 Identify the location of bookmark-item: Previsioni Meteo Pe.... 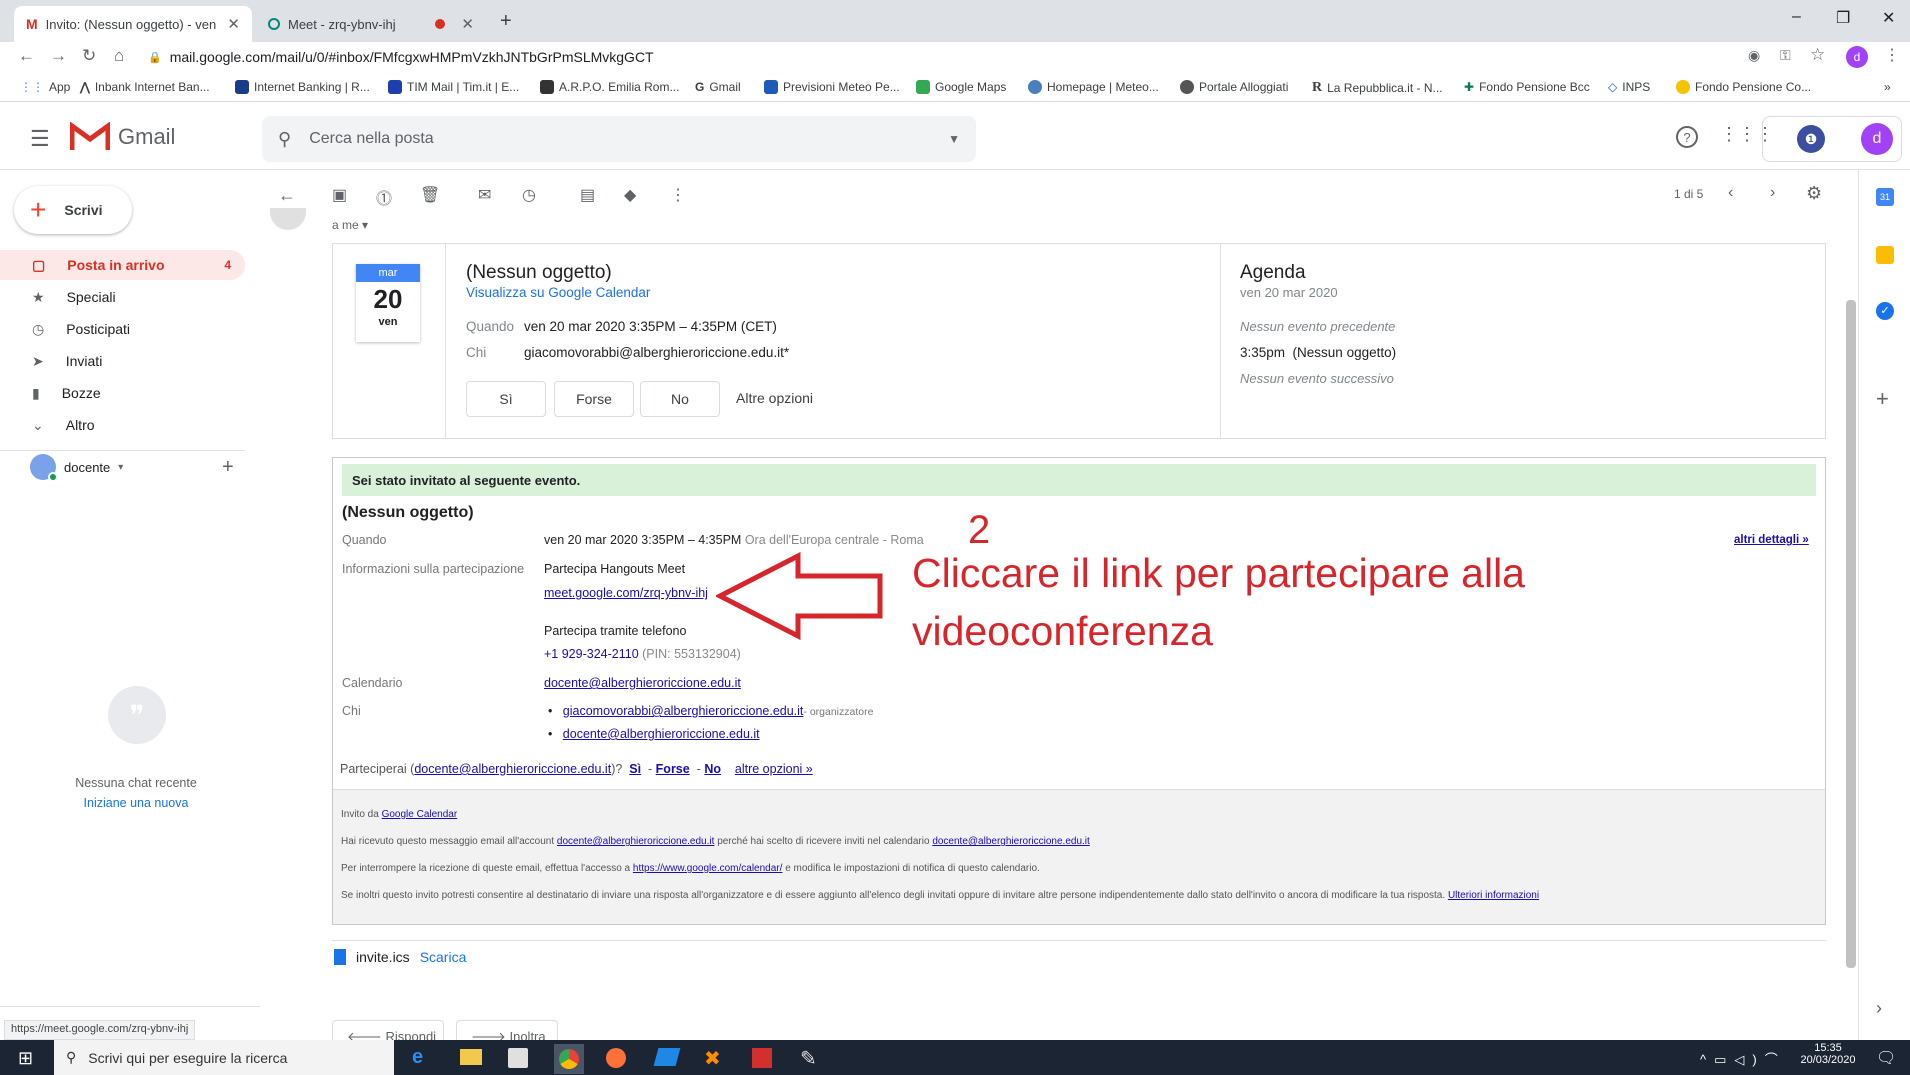
(832, 87).